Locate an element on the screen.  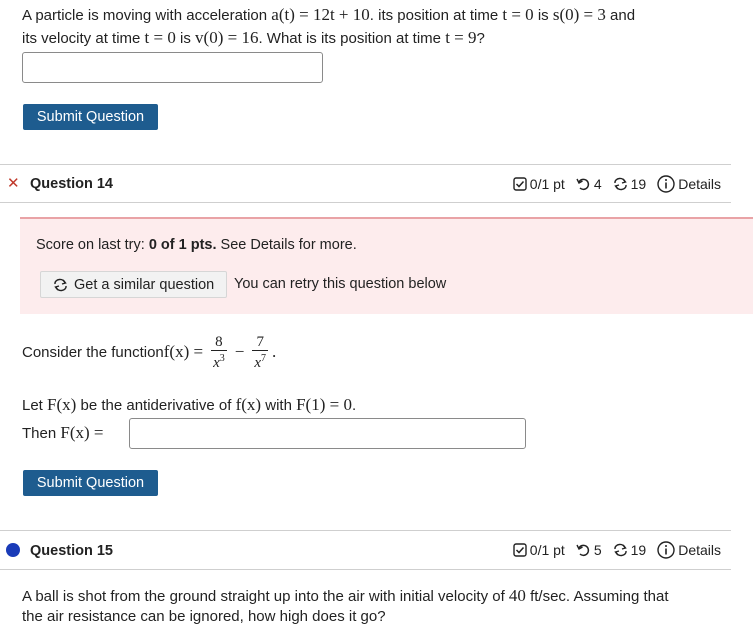
feedback-suffix: See Details for more. is located at coordinates (286, 245).